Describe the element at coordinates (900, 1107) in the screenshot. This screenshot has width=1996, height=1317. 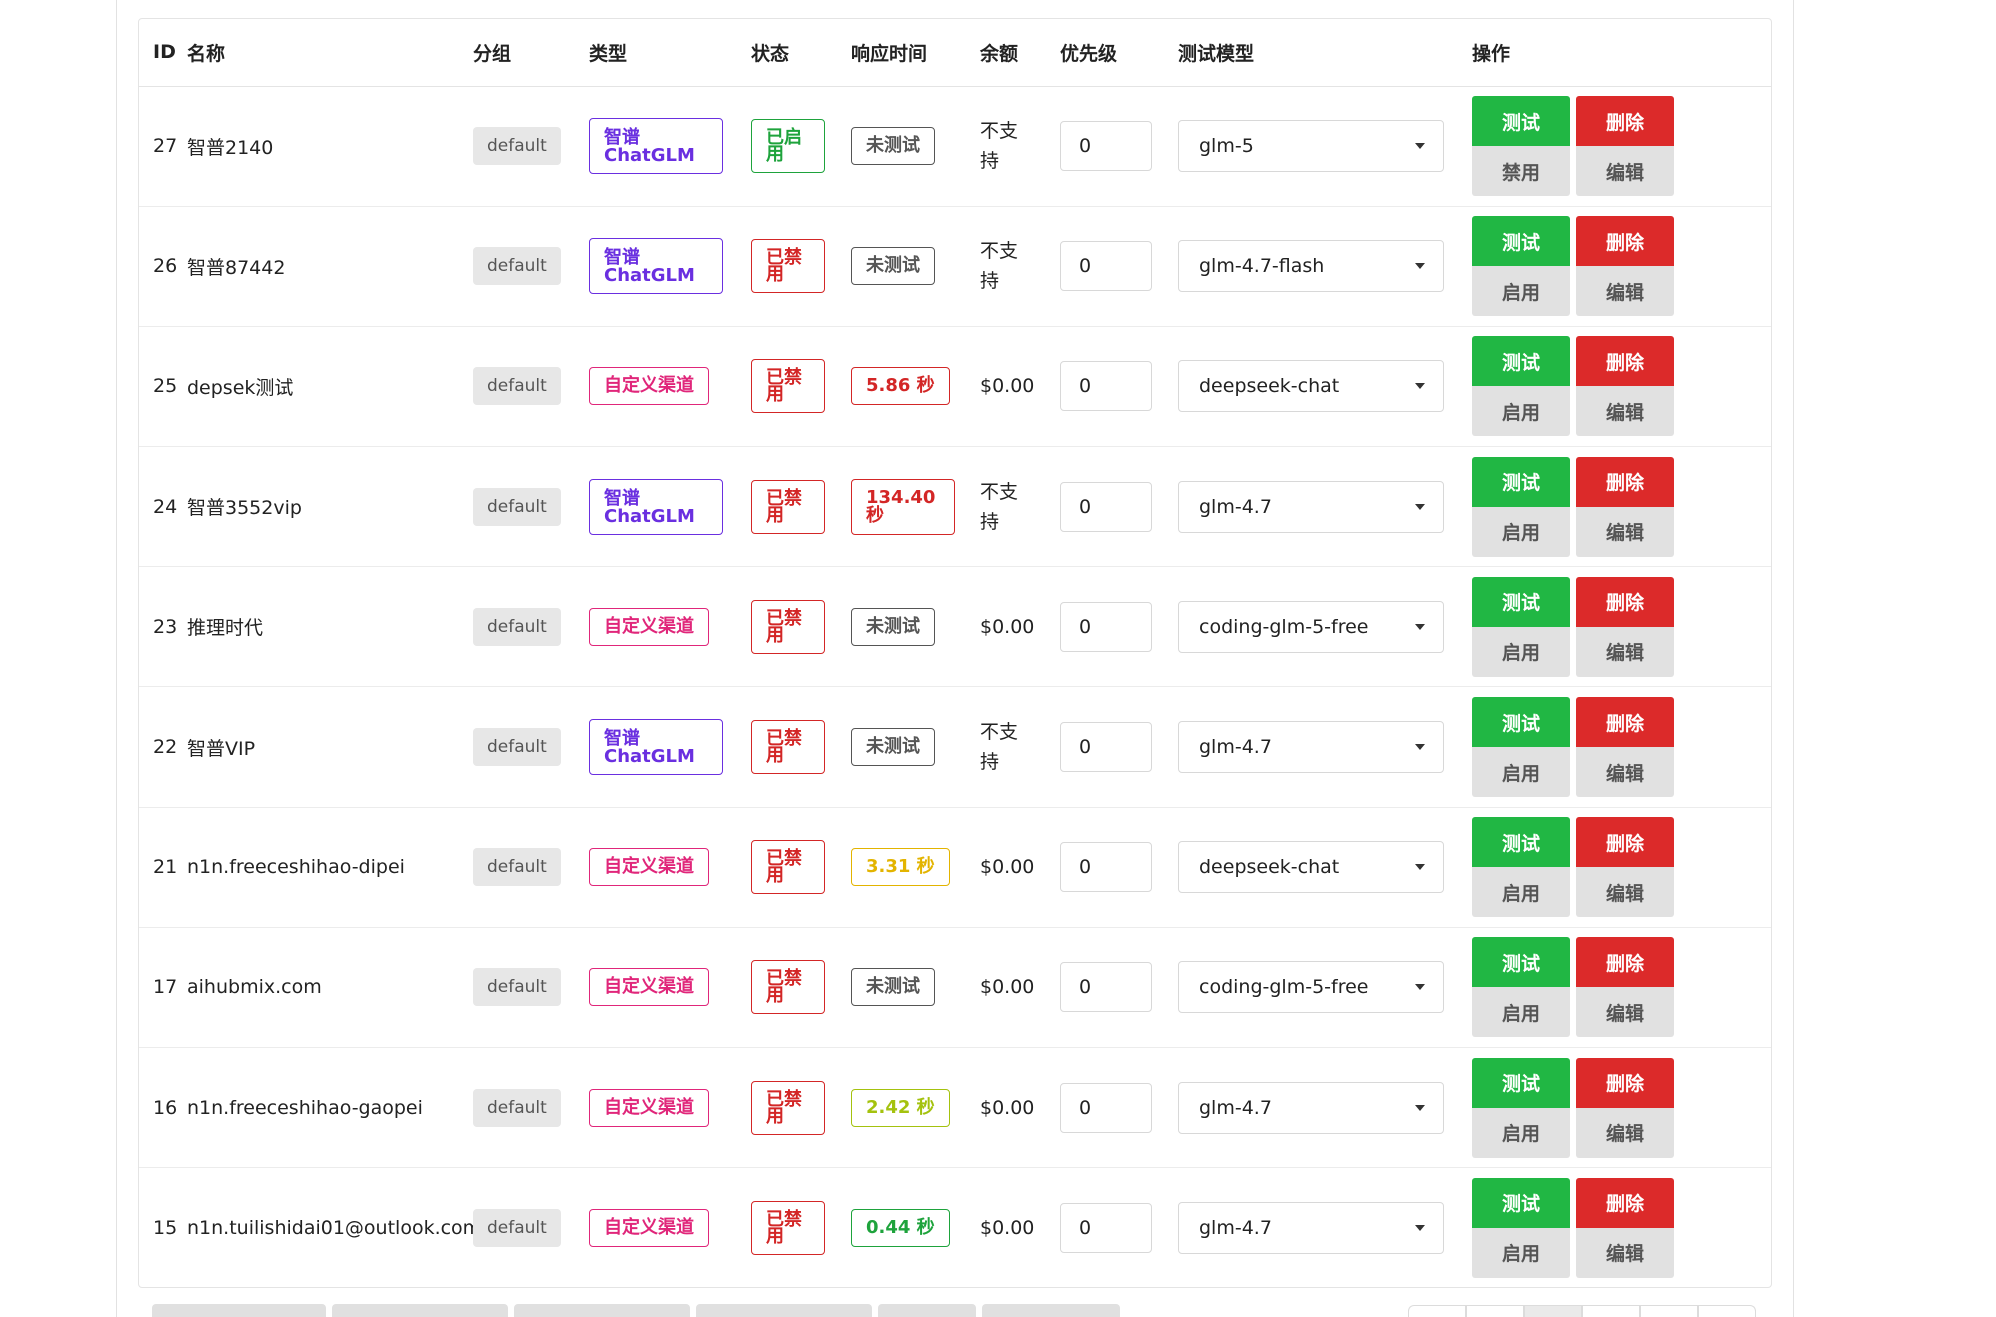
I see `response-time-tag: 2.42 秒` at that location.